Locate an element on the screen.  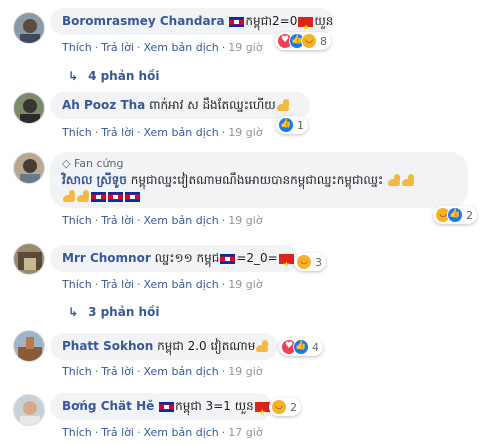
reaction-count: 4 is located at coordinates (315, 347).